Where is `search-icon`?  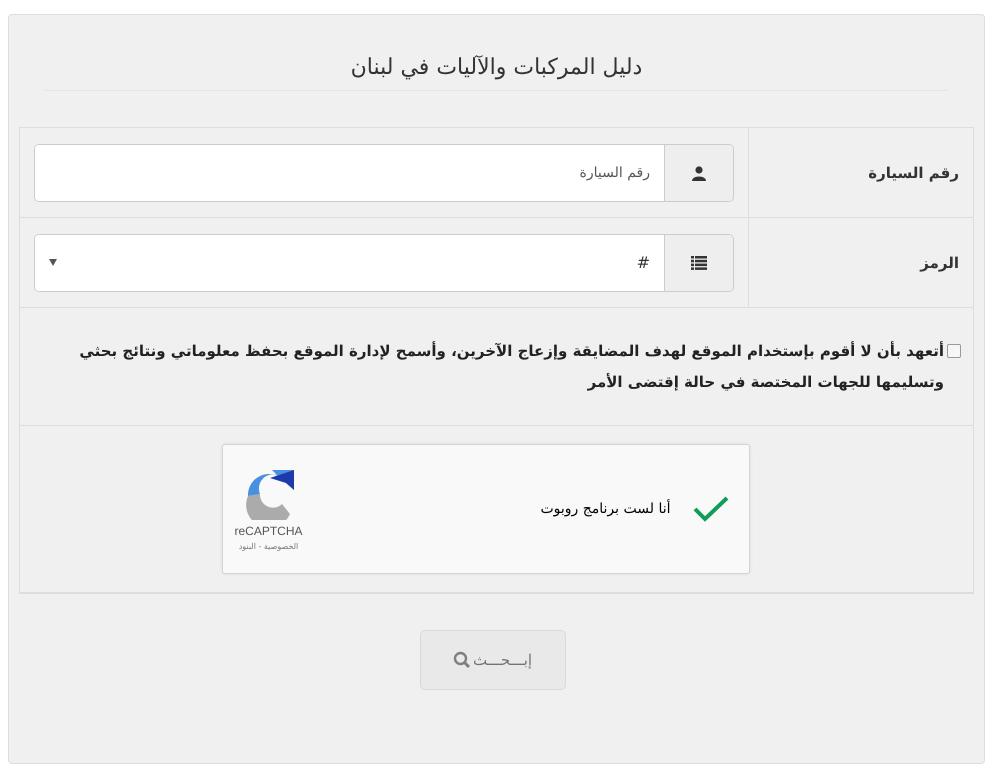 search-icon is located at coordinates (461, 660).